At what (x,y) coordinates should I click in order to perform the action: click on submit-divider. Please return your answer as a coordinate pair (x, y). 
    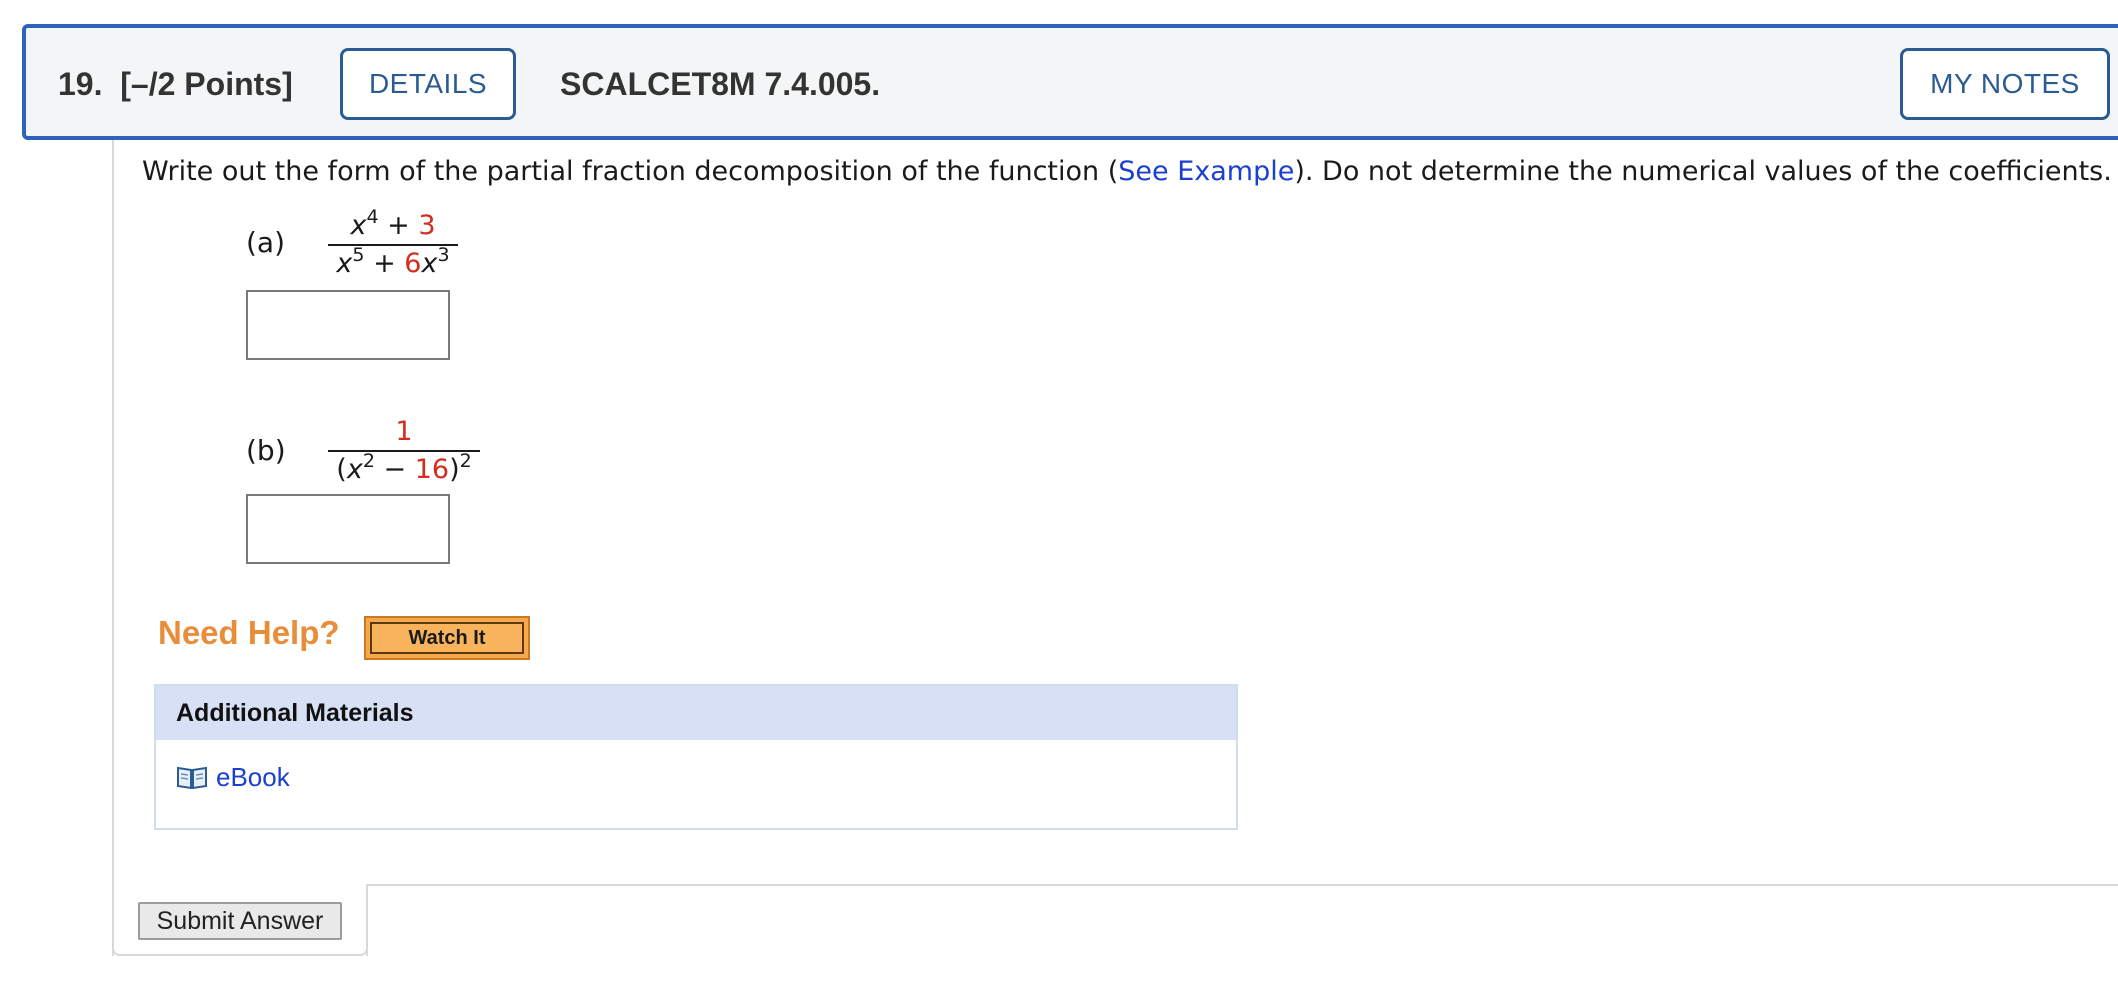
    Looking at the image, I should click on (1242, 885).